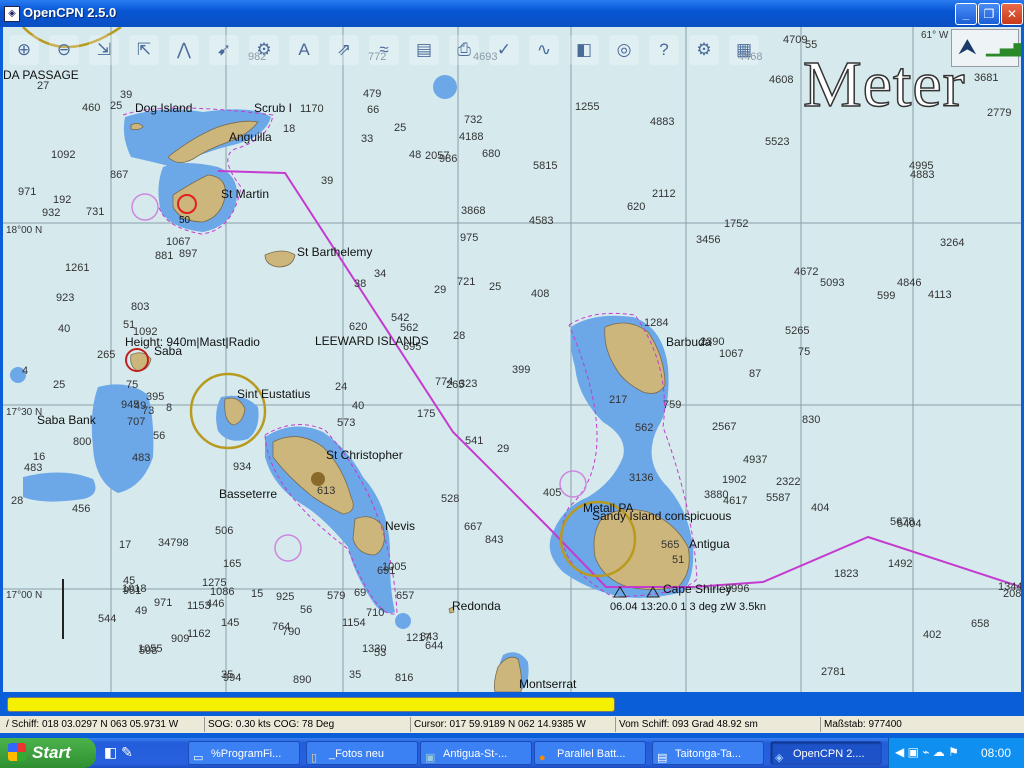 Image resolution: width=1024 pixels, height=768 pixels. What do you see at coordinates (159, 436) in the screenshot?
I see `depth-sounding: 56` at bounding box center [159, 436].